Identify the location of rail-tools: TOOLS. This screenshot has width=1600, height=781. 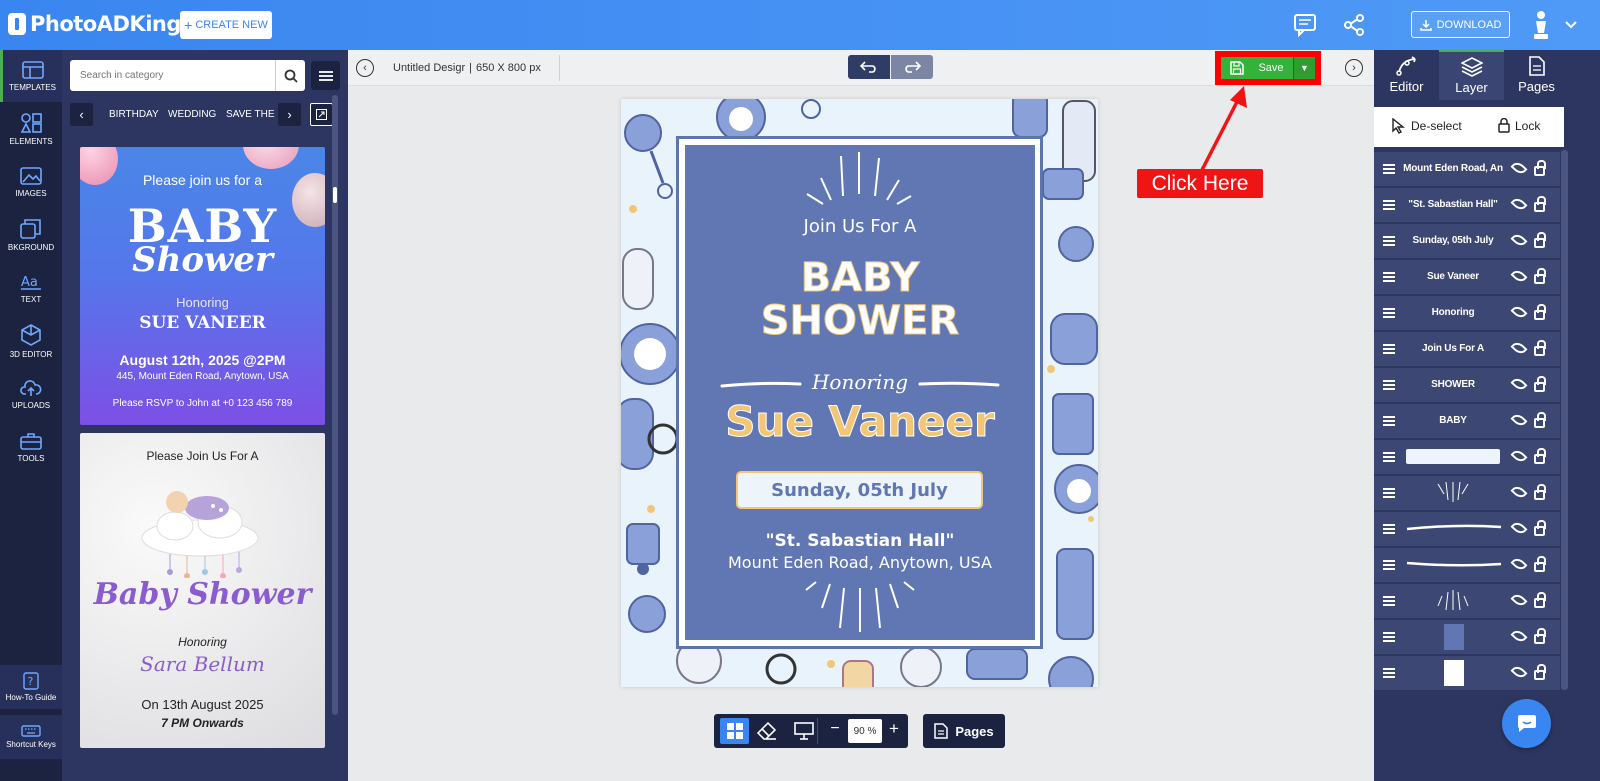
(31, 447).